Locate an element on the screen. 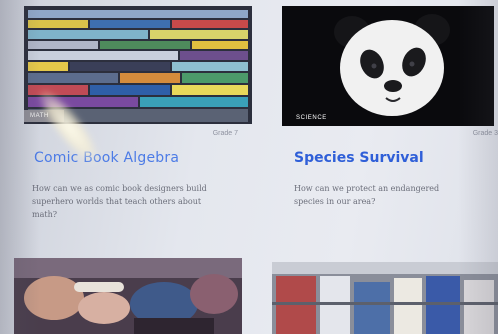 The image size is (498, 334). grade-label: Grade 3 is located at coordinates (485, 133).